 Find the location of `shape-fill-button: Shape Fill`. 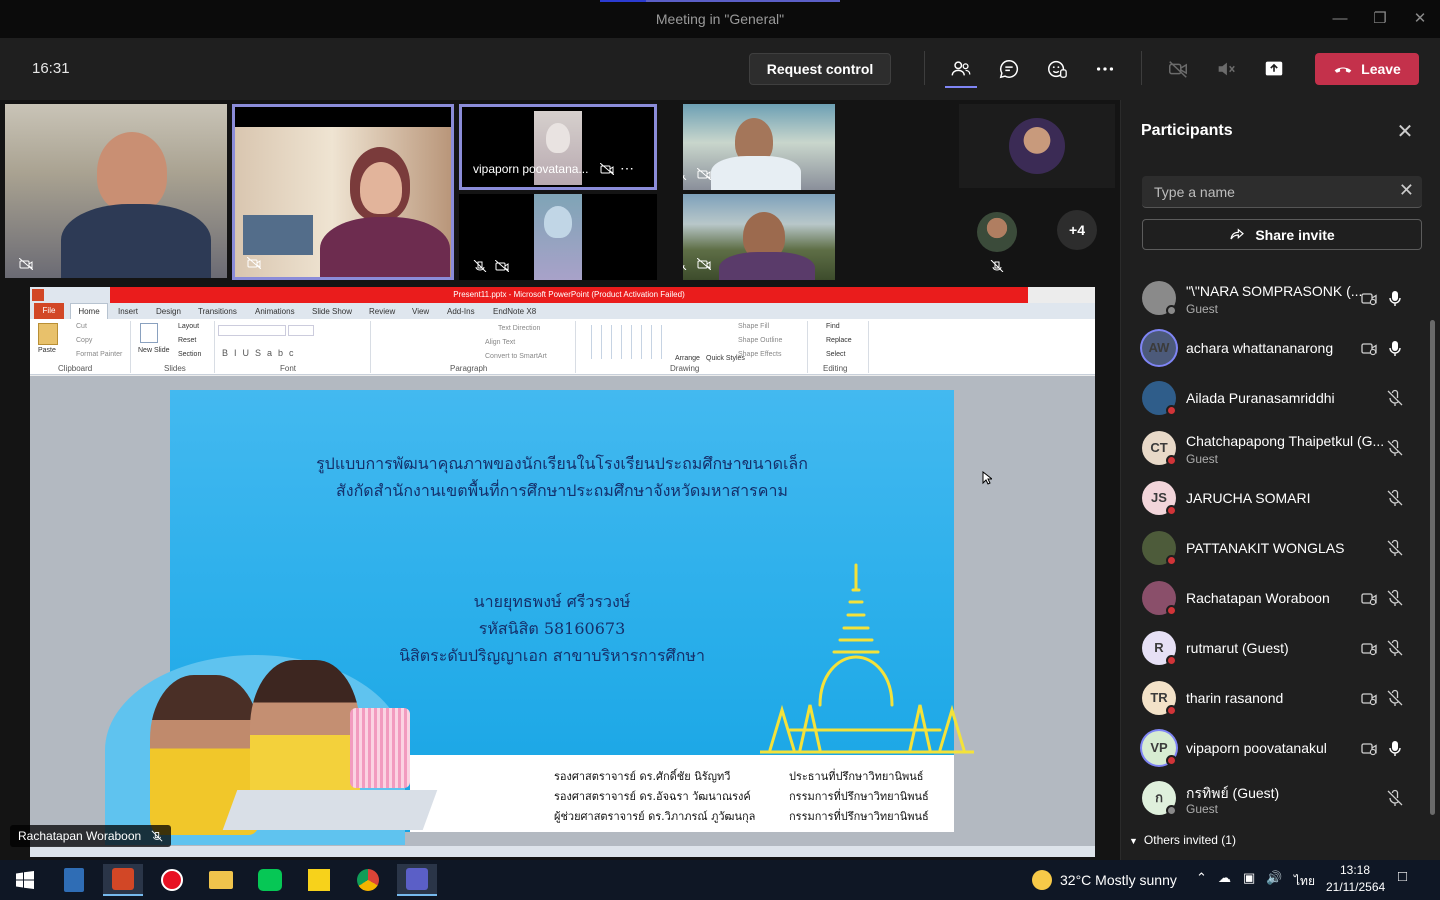

shape-fill-button: Shape Fill is located at coordinates (753, 326).